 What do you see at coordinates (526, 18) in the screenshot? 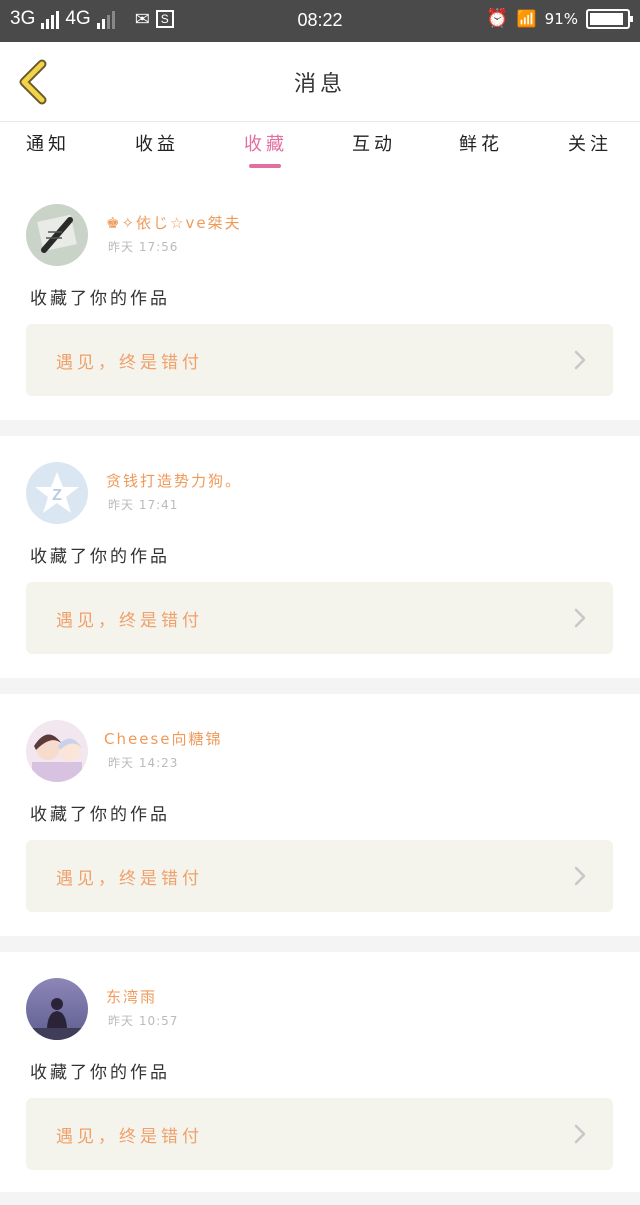
I see `wifi-icon: 📶` at bounding box center [526, 18].